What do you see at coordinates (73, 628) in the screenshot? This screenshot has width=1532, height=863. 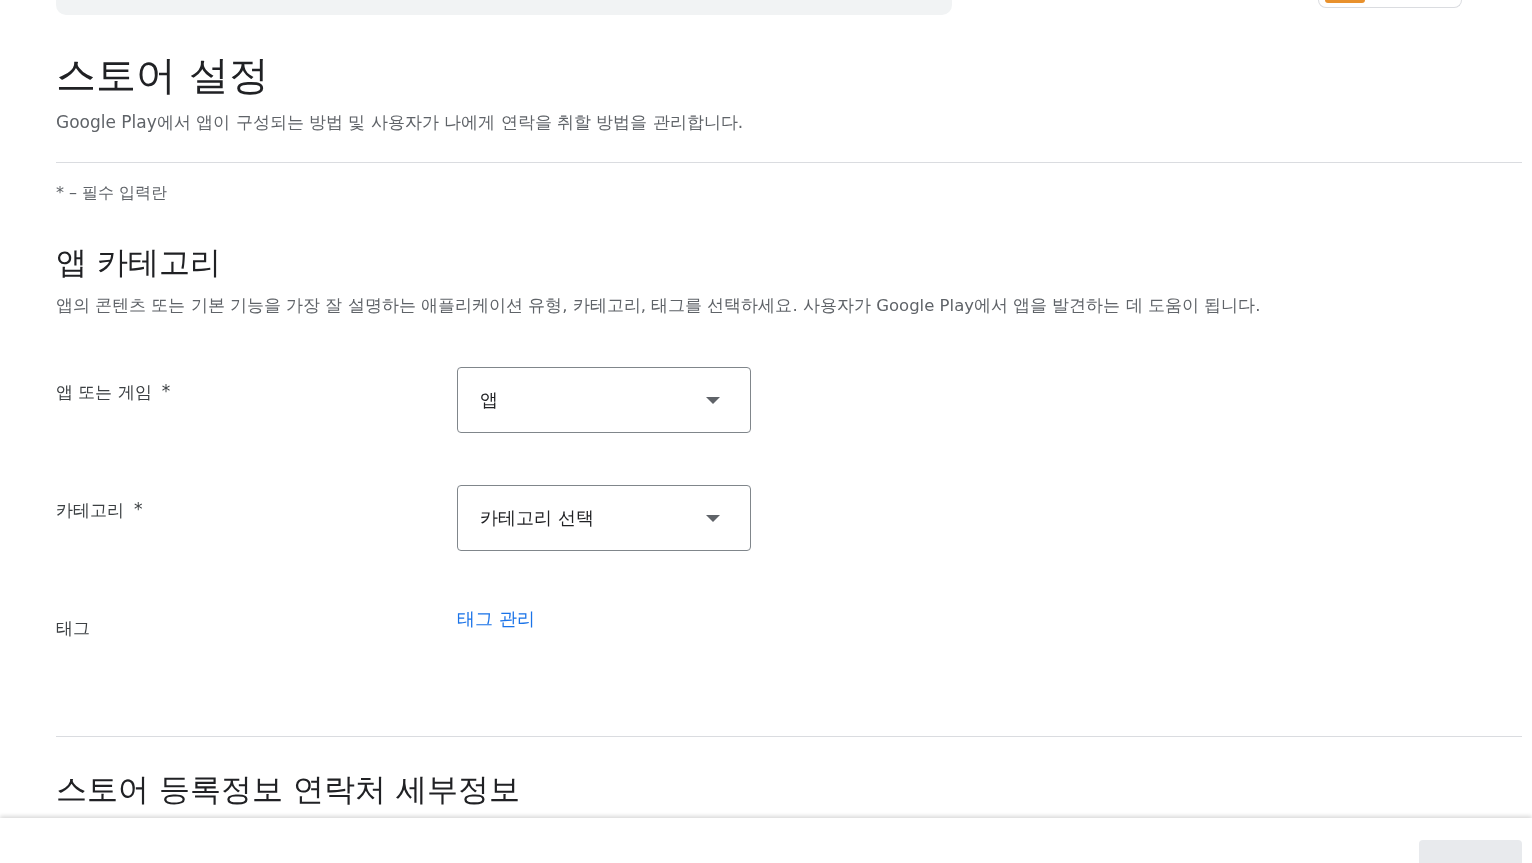 I see `field-label: 태그` at bounding box center [73, 628].